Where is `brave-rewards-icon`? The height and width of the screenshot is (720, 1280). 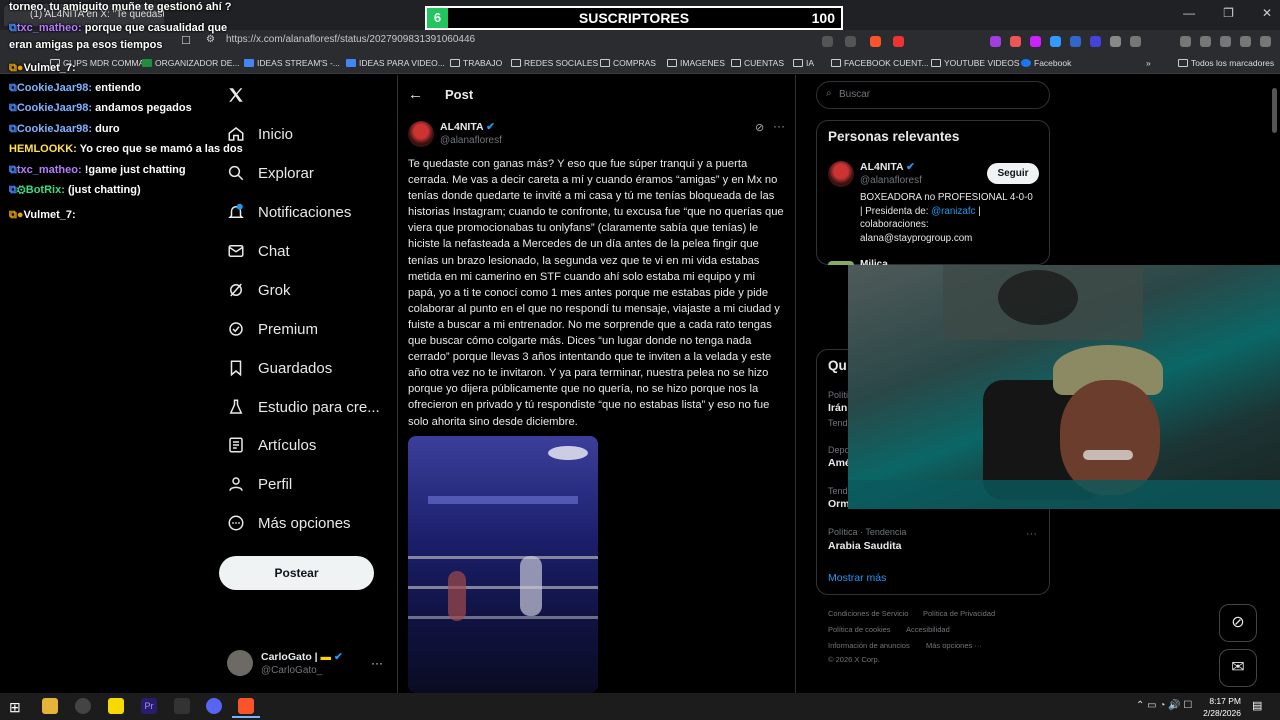 brave-rewards-icon is located at coordinates (898, 41).